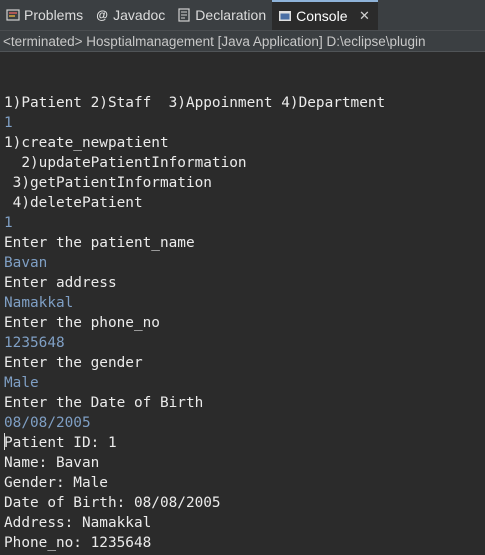 The width and height of the screenshot is (485, 555). Describe the element at coordinates (99, 243) in the screenshot. I see `console-output-line: Enter the patient_name` at that location.